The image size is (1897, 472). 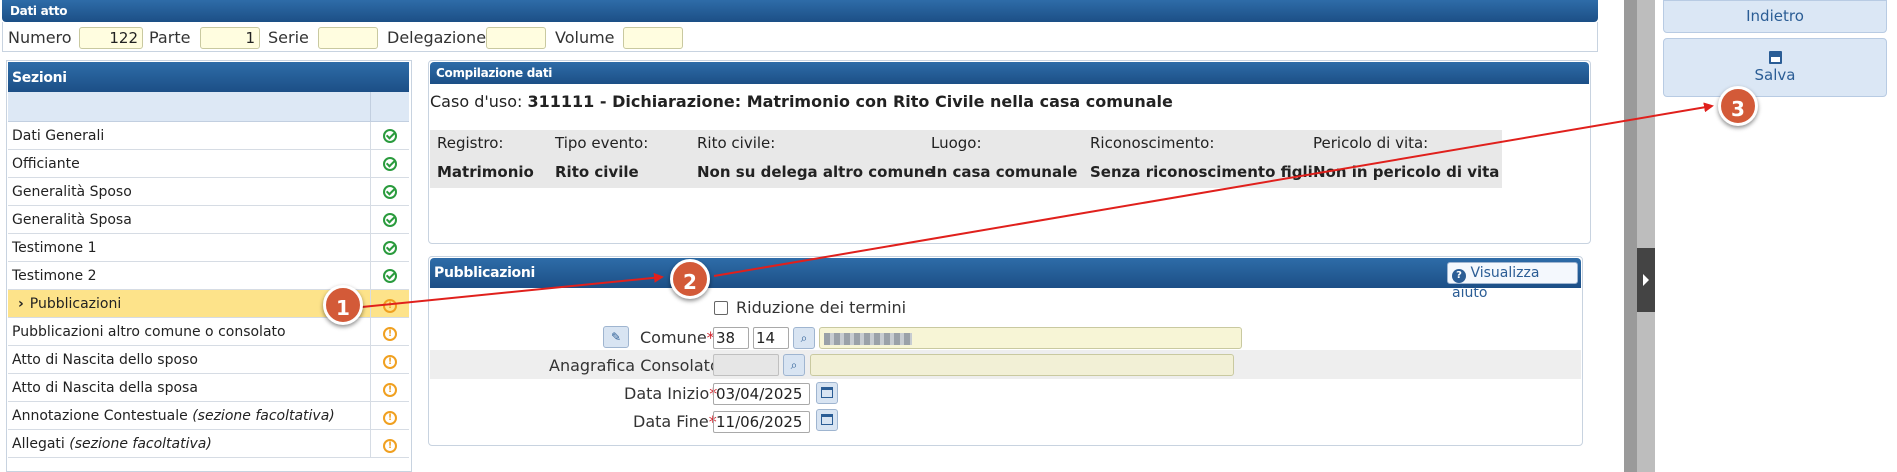 What do you see at coordinates (1738, 106) in the screenshot?
I see `step-3-badge: 3` at bounding box center [1738, 106].